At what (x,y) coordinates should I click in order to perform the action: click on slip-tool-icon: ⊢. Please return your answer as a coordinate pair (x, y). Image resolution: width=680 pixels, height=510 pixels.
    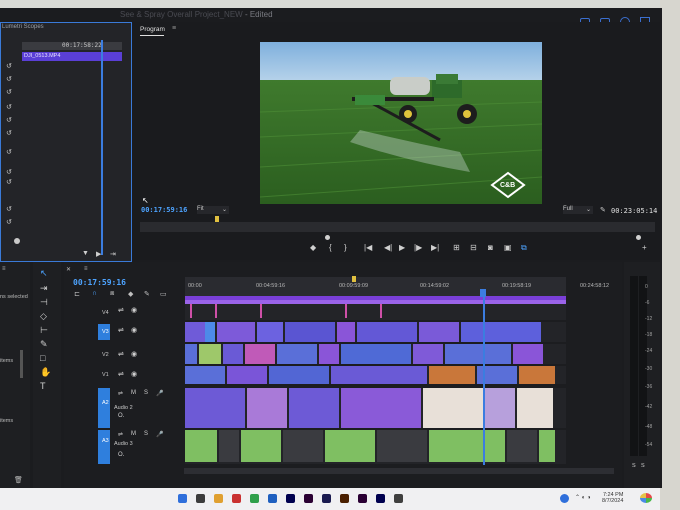
    Looking at the image, I should click on (44, 330).